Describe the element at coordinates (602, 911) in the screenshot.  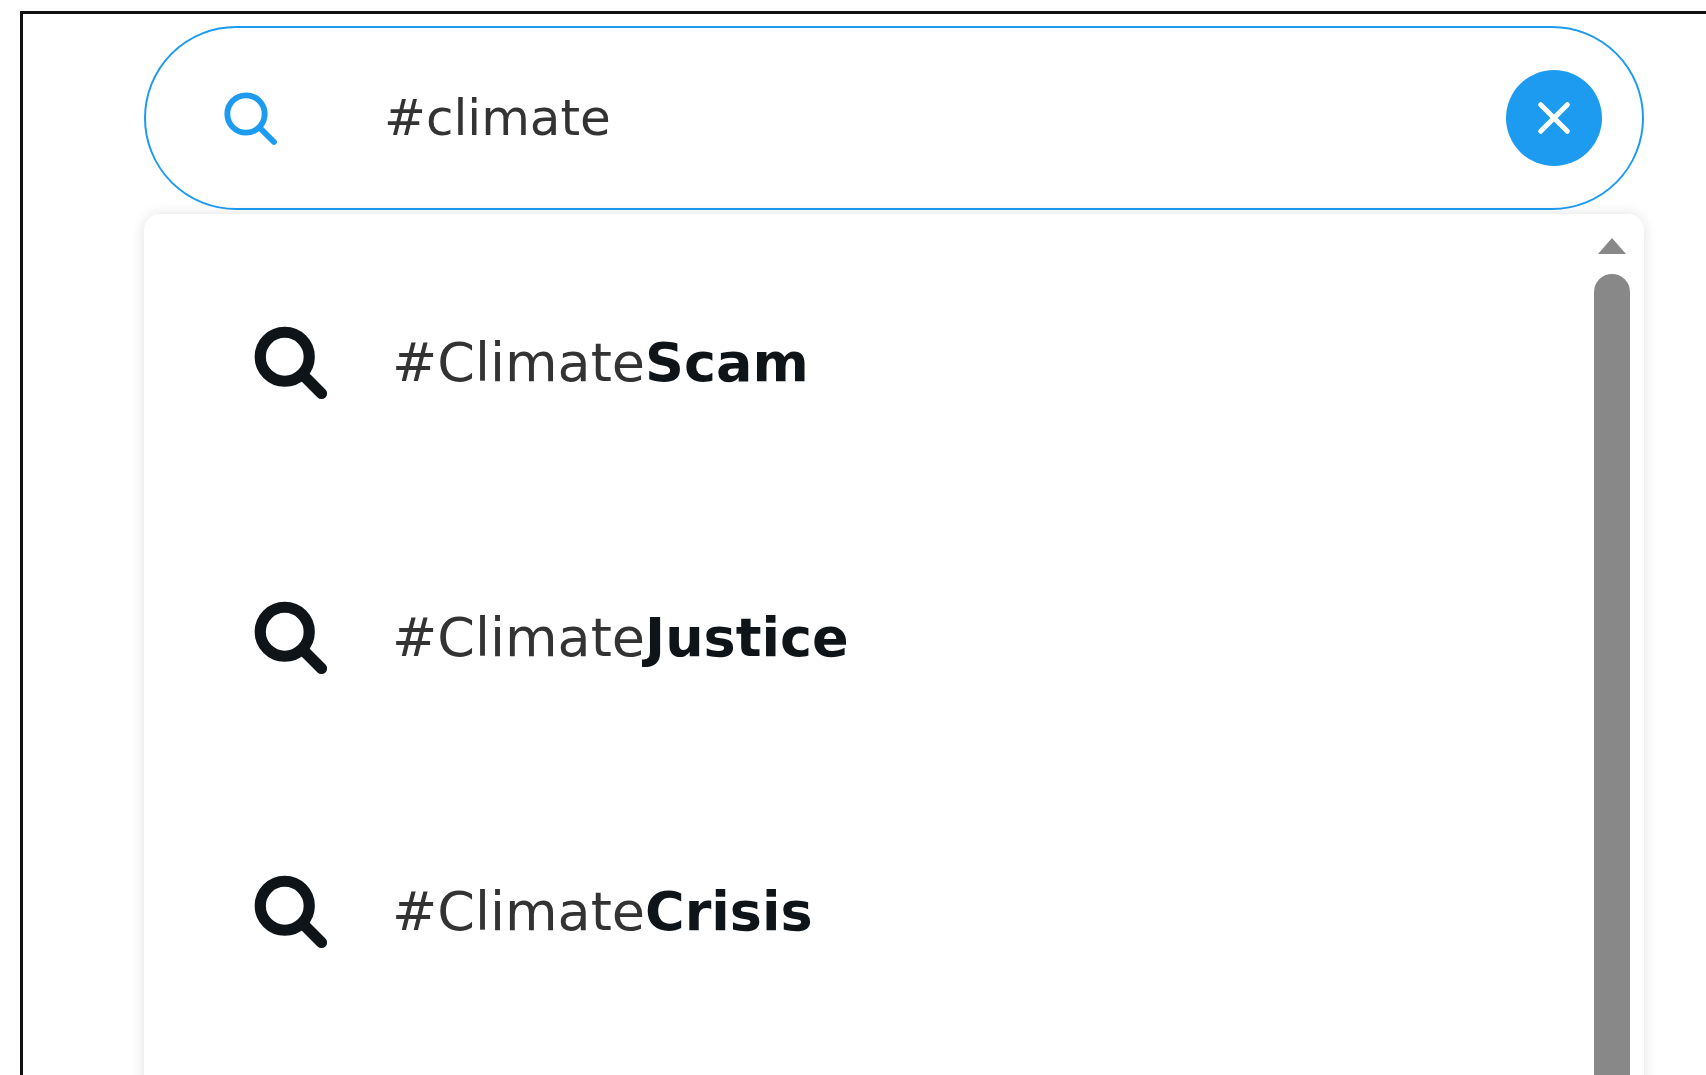
I see `suggestion-text: #ClimateCrisis` at that location.